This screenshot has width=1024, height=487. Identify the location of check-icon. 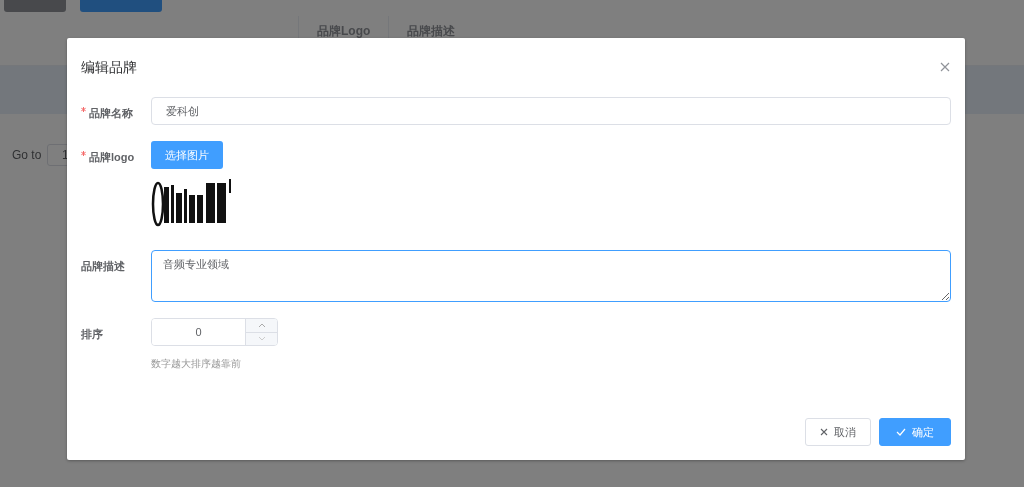
(901, 432).